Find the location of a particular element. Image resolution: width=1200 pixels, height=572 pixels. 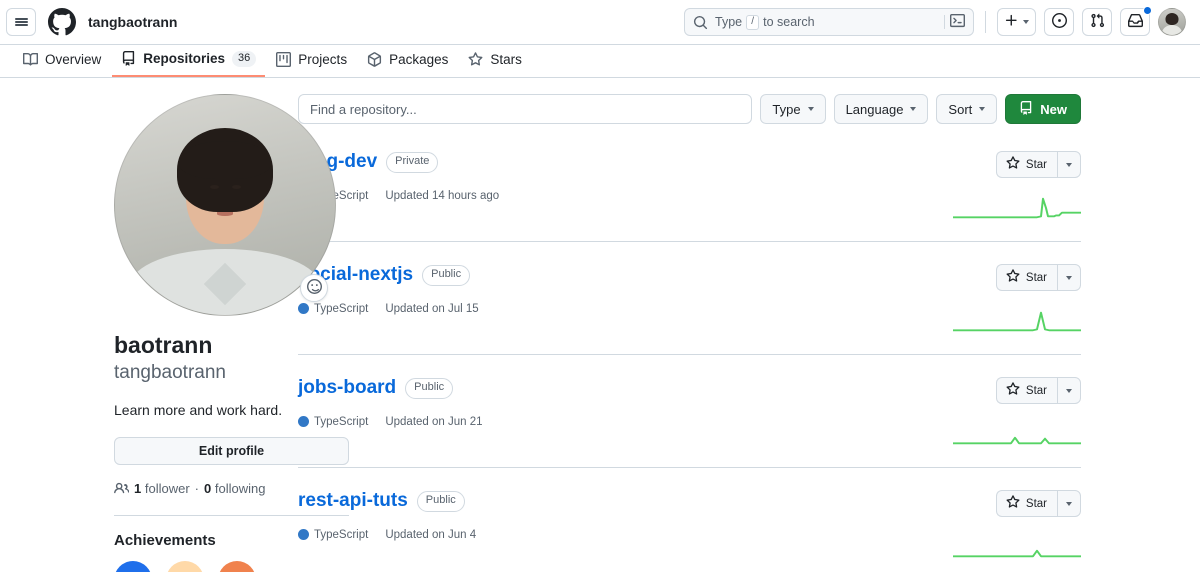

github-logo-icon is located at coordinates (62, 22).